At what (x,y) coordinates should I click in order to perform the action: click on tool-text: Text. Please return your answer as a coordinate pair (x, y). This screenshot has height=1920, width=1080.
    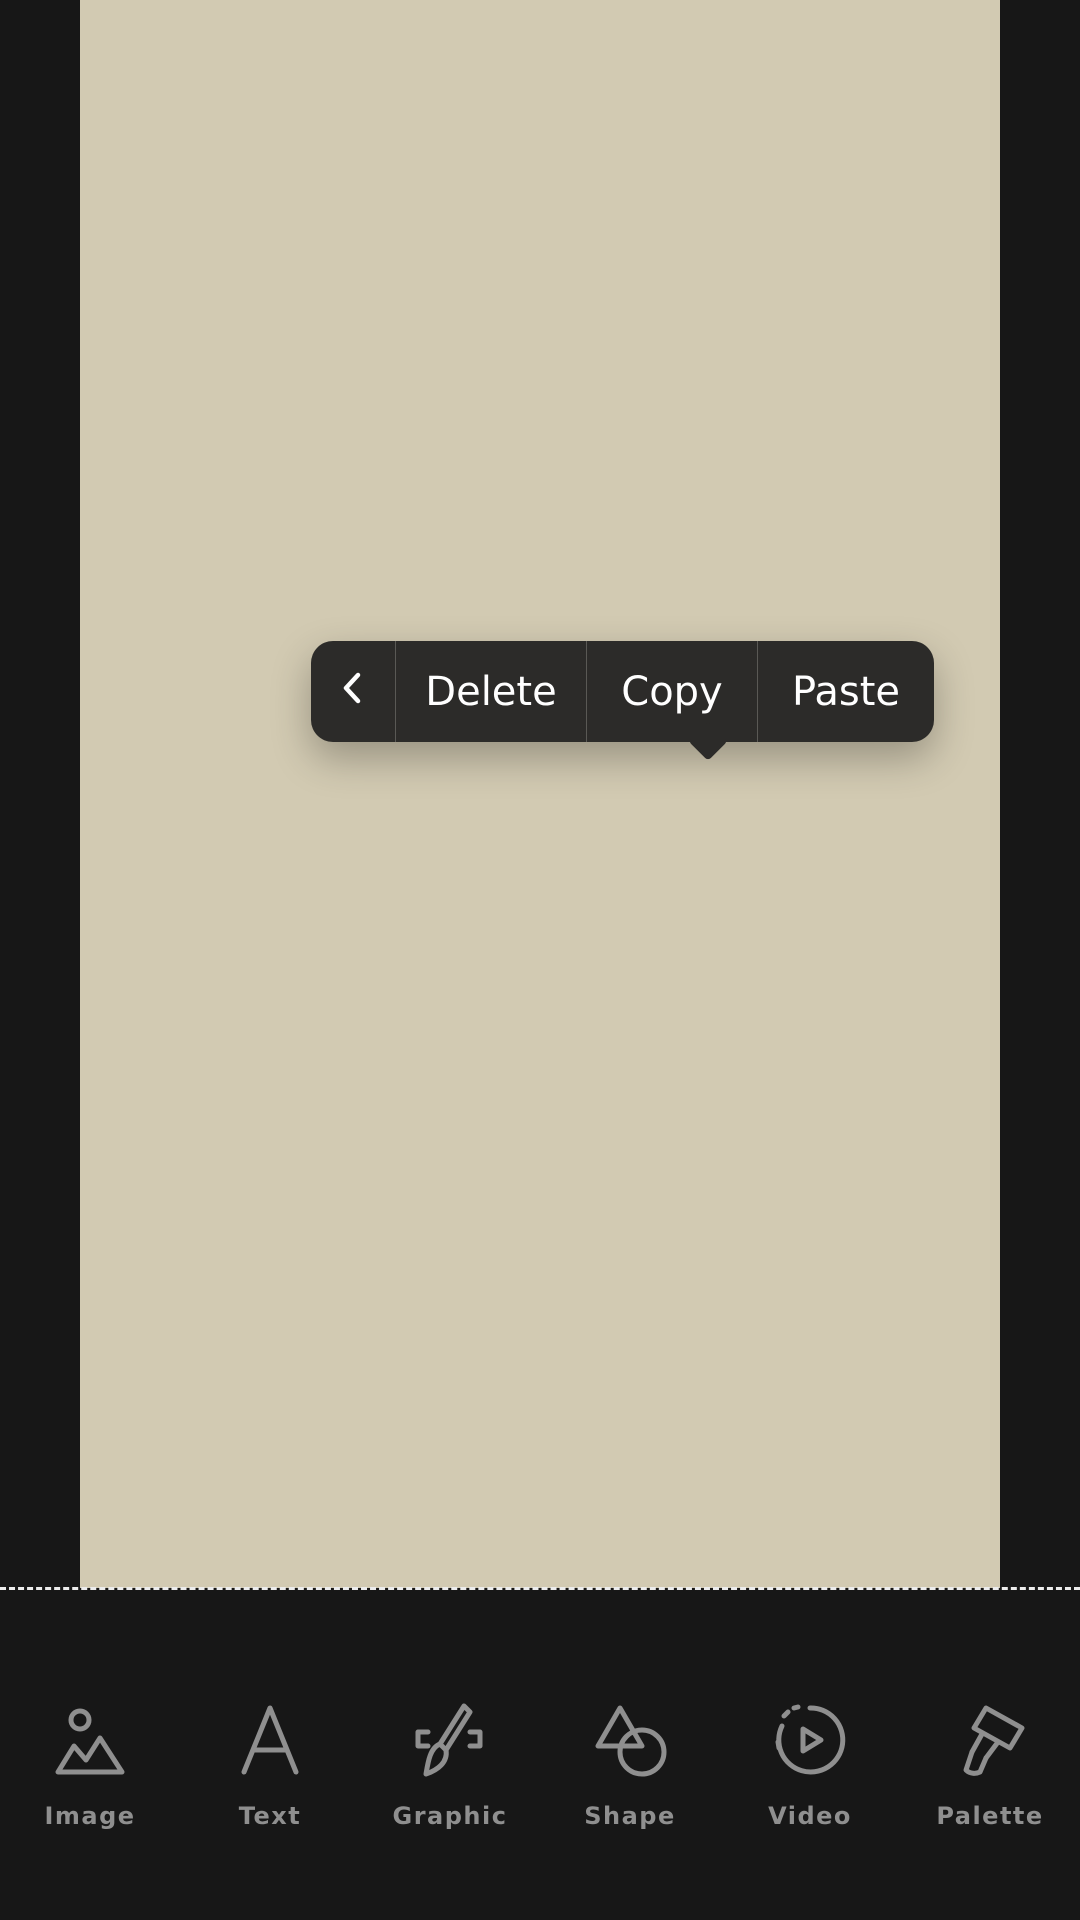
    Looking at the image, I should click on (270, 1775).